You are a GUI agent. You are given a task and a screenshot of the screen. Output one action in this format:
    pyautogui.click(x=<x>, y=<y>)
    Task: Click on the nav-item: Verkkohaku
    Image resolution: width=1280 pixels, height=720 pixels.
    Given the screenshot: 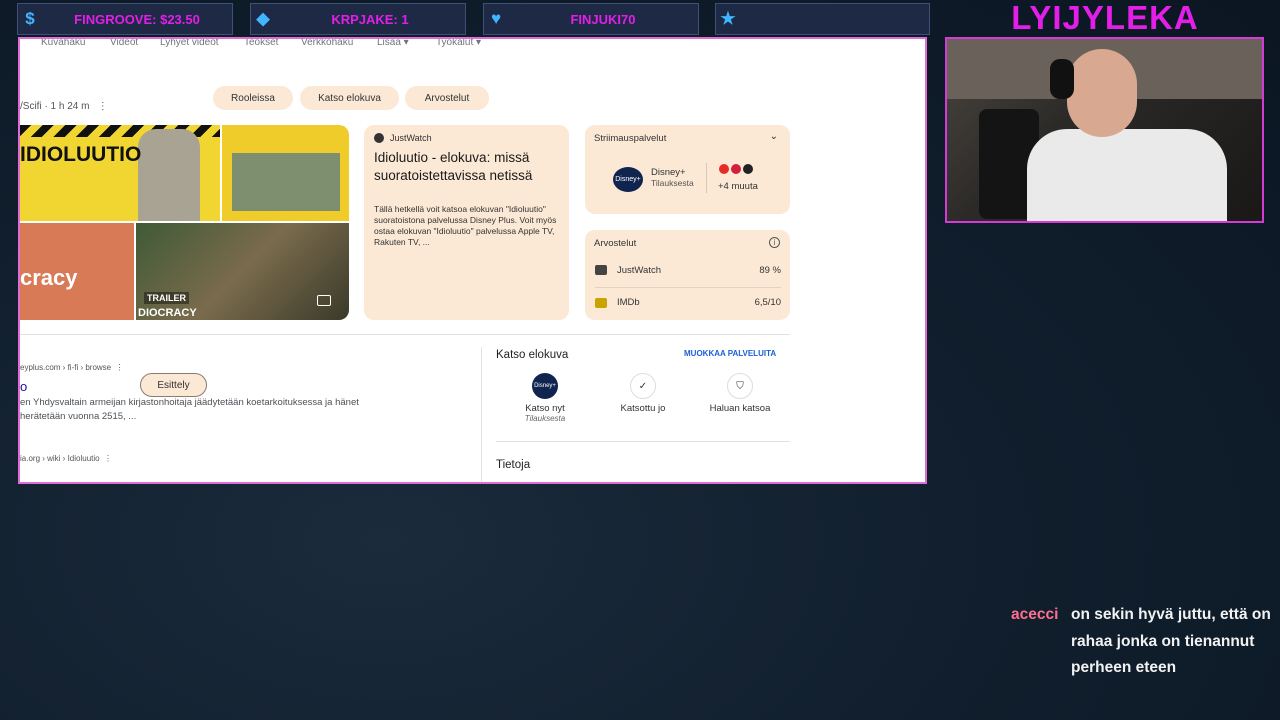 What is the action you would take?
    pyautogui.click(x=327, y=43)
    